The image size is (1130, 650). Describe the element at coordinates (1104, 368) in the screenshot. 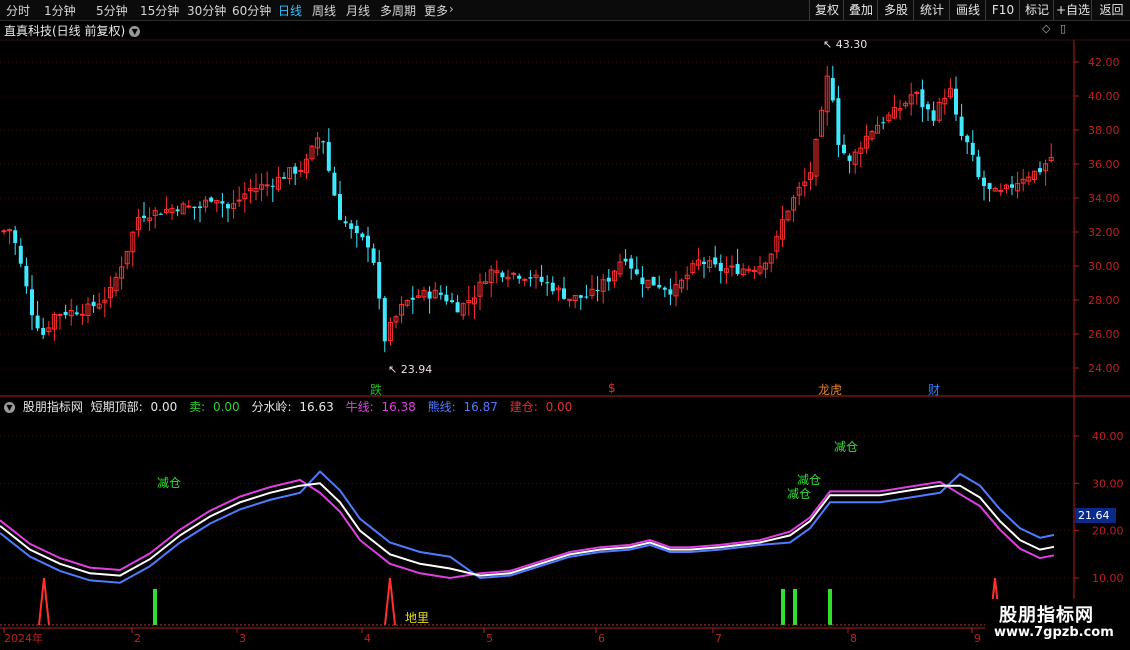

I see `price-tick-label: 24.00` at that location.